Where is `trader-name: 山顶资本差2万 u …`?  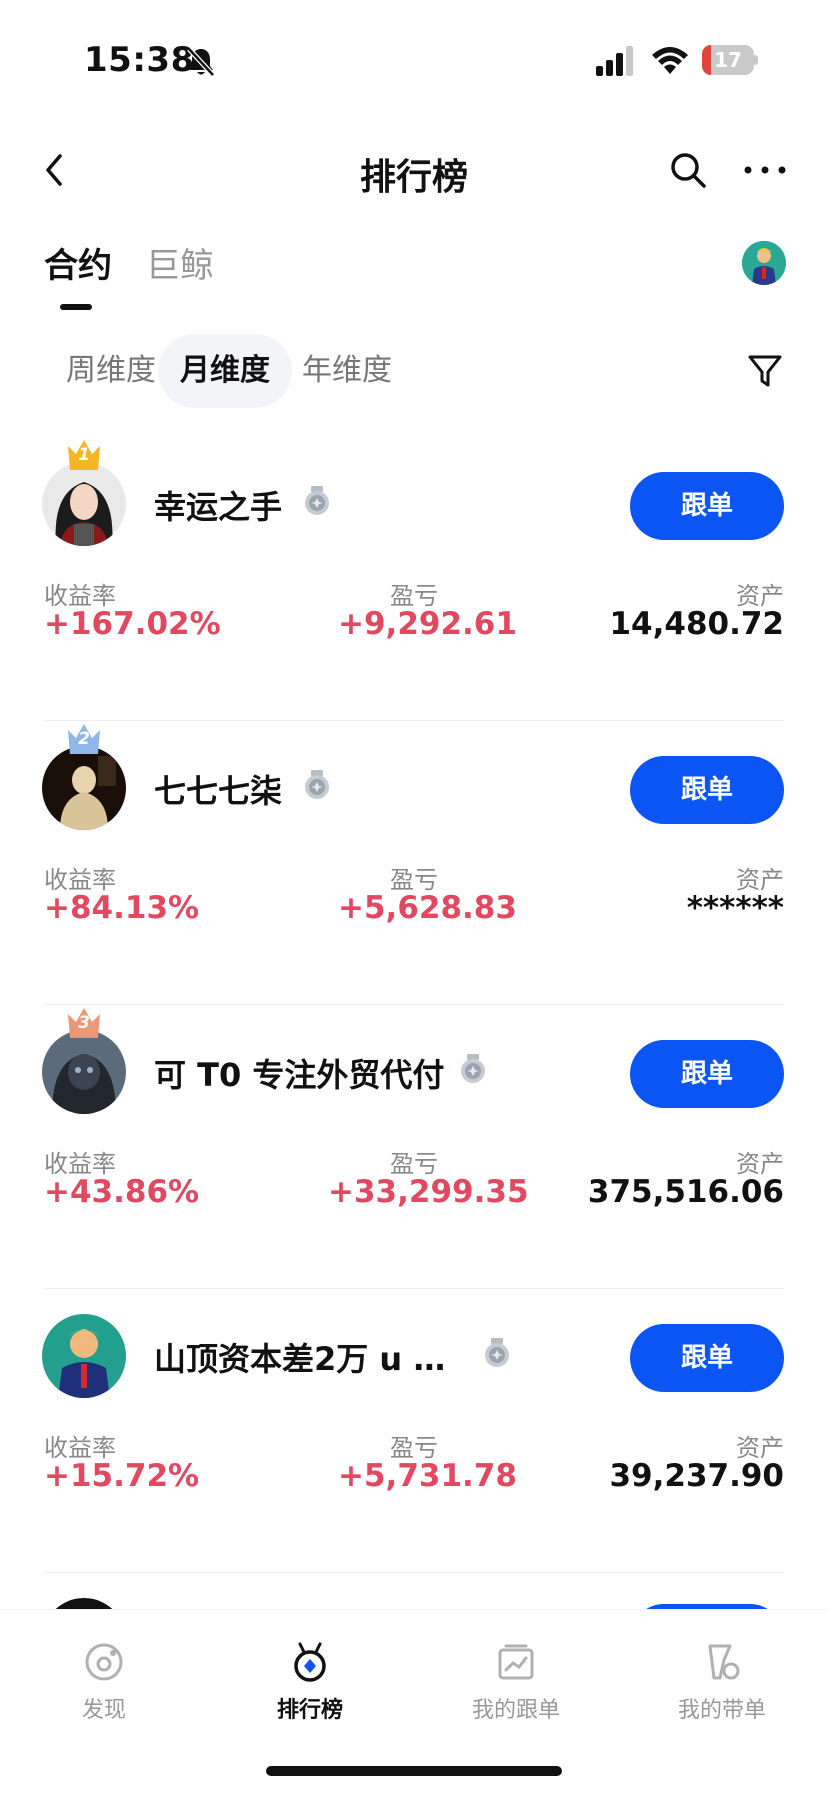
trader-name: 山顶资本差2万 u … is located at coordinates (299, 1357).